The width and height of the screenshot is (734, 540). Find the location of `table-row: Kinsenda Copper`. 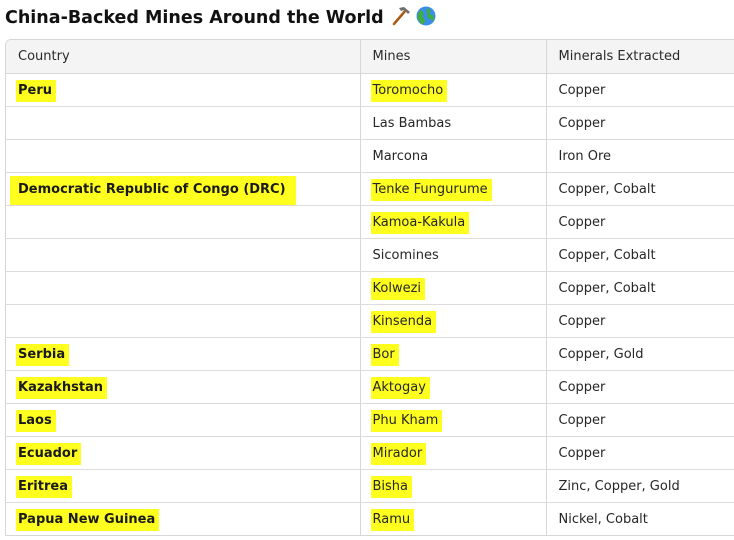

table-row: Kinsenda Copper is located at coordinates (370, 321).